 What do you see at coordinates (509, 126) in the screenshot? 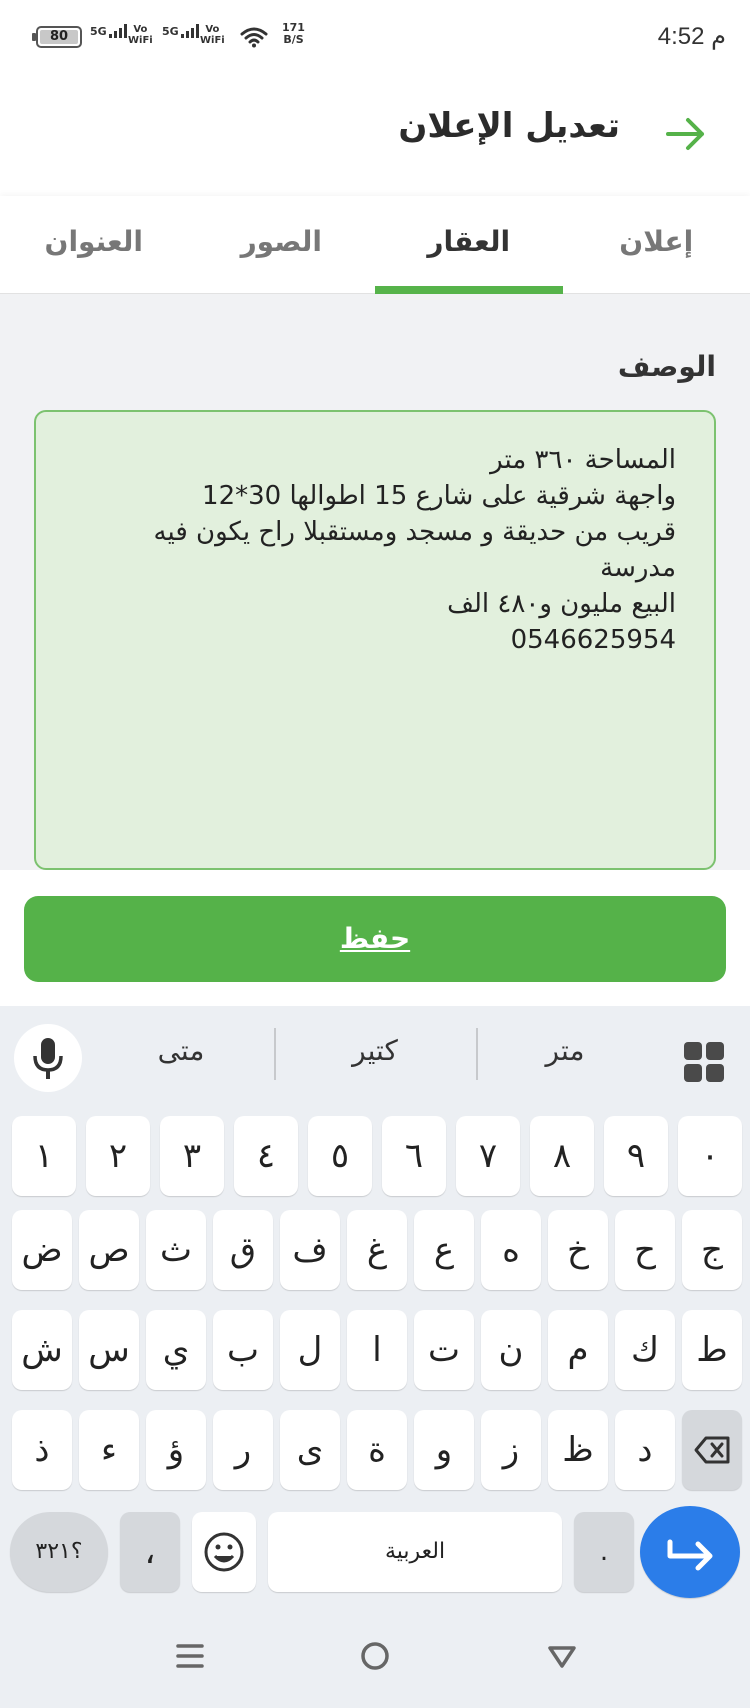
I see `page-title: تعديل الإعلان` at bounding box center [509, 126].